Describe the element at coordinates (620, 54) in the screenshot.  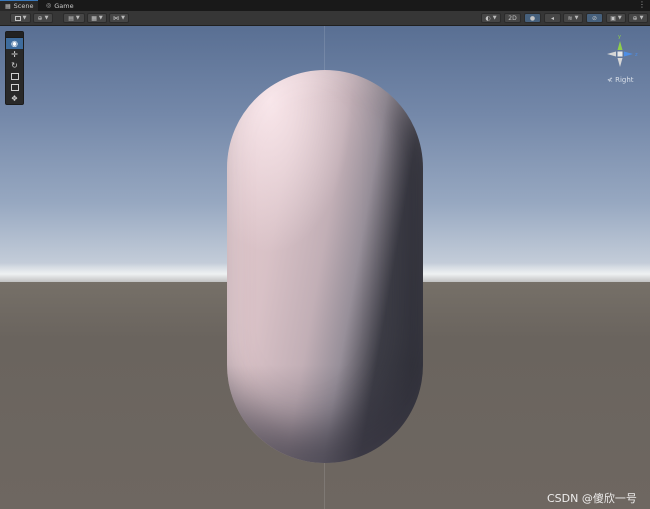
I see `gizmo-center-cube-icon` at that location.